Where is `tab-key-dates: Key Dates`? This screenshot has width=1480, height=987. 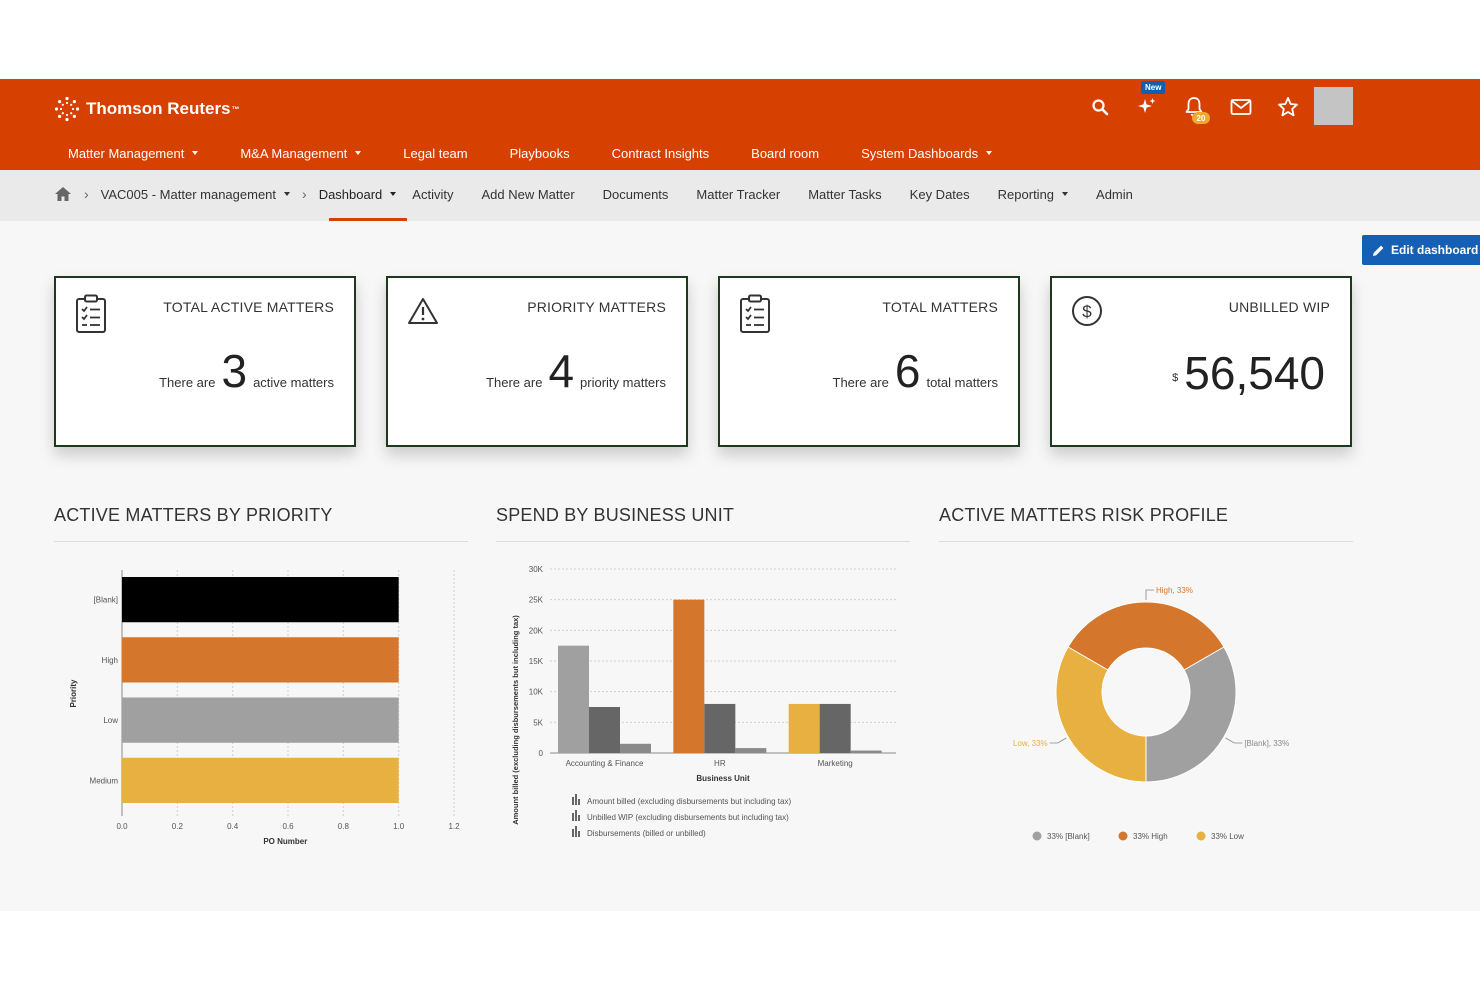 tab-key-dates: Key Dates is located at coordinates (940, 194).